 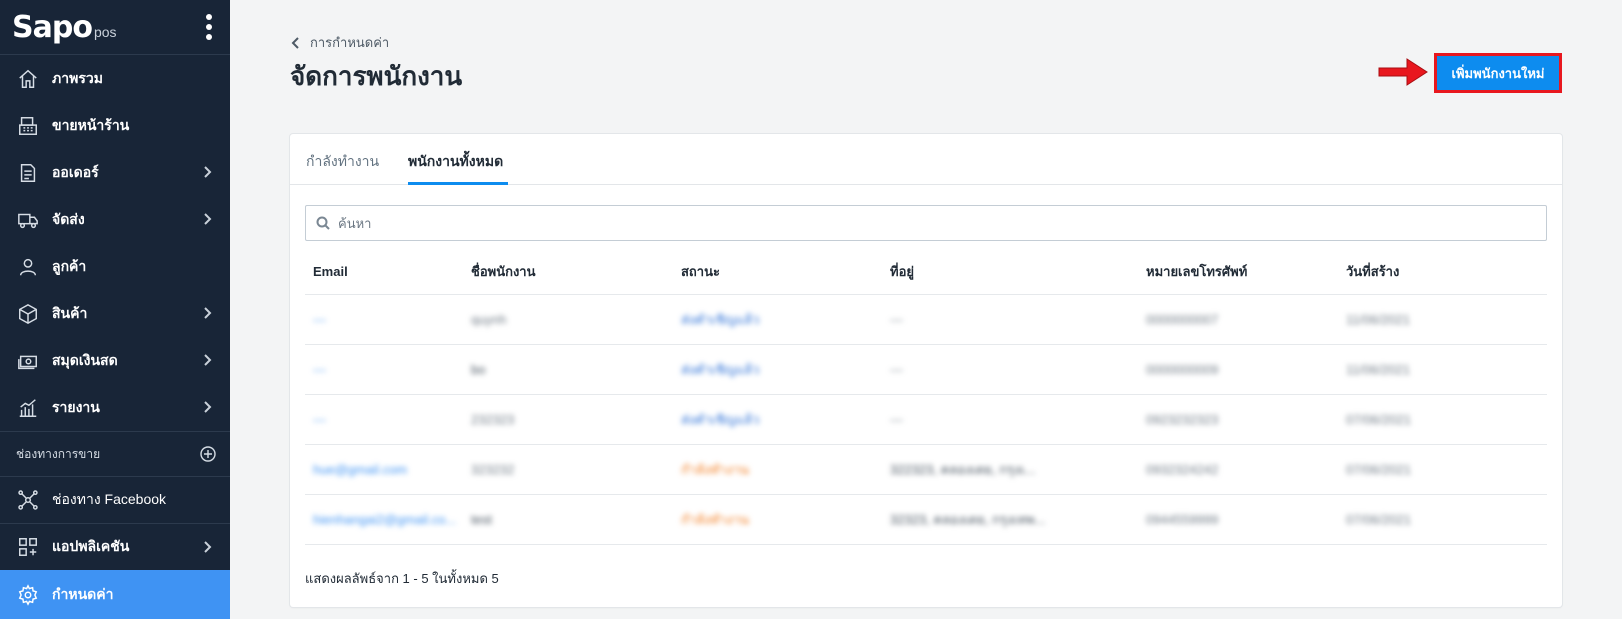 I want to click on sales-channels-label: ช่องทางการขาย, so click(x=58, y=453).